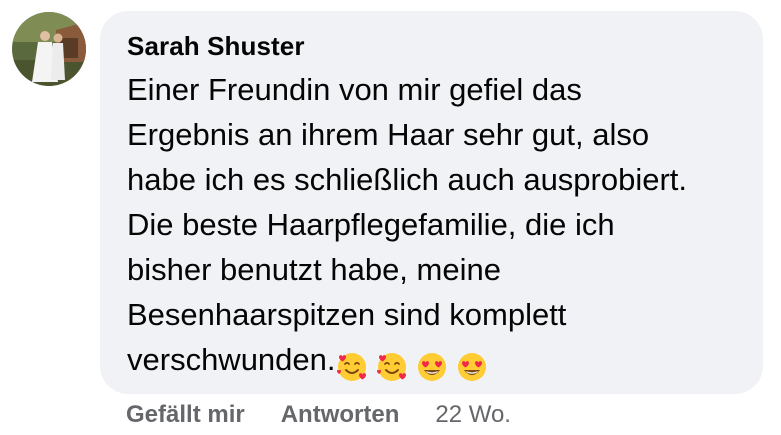 The image size is (781, 435). Describe the element at coordinates (416, 364) in the screenshot. I see `emoji-group` at that location.